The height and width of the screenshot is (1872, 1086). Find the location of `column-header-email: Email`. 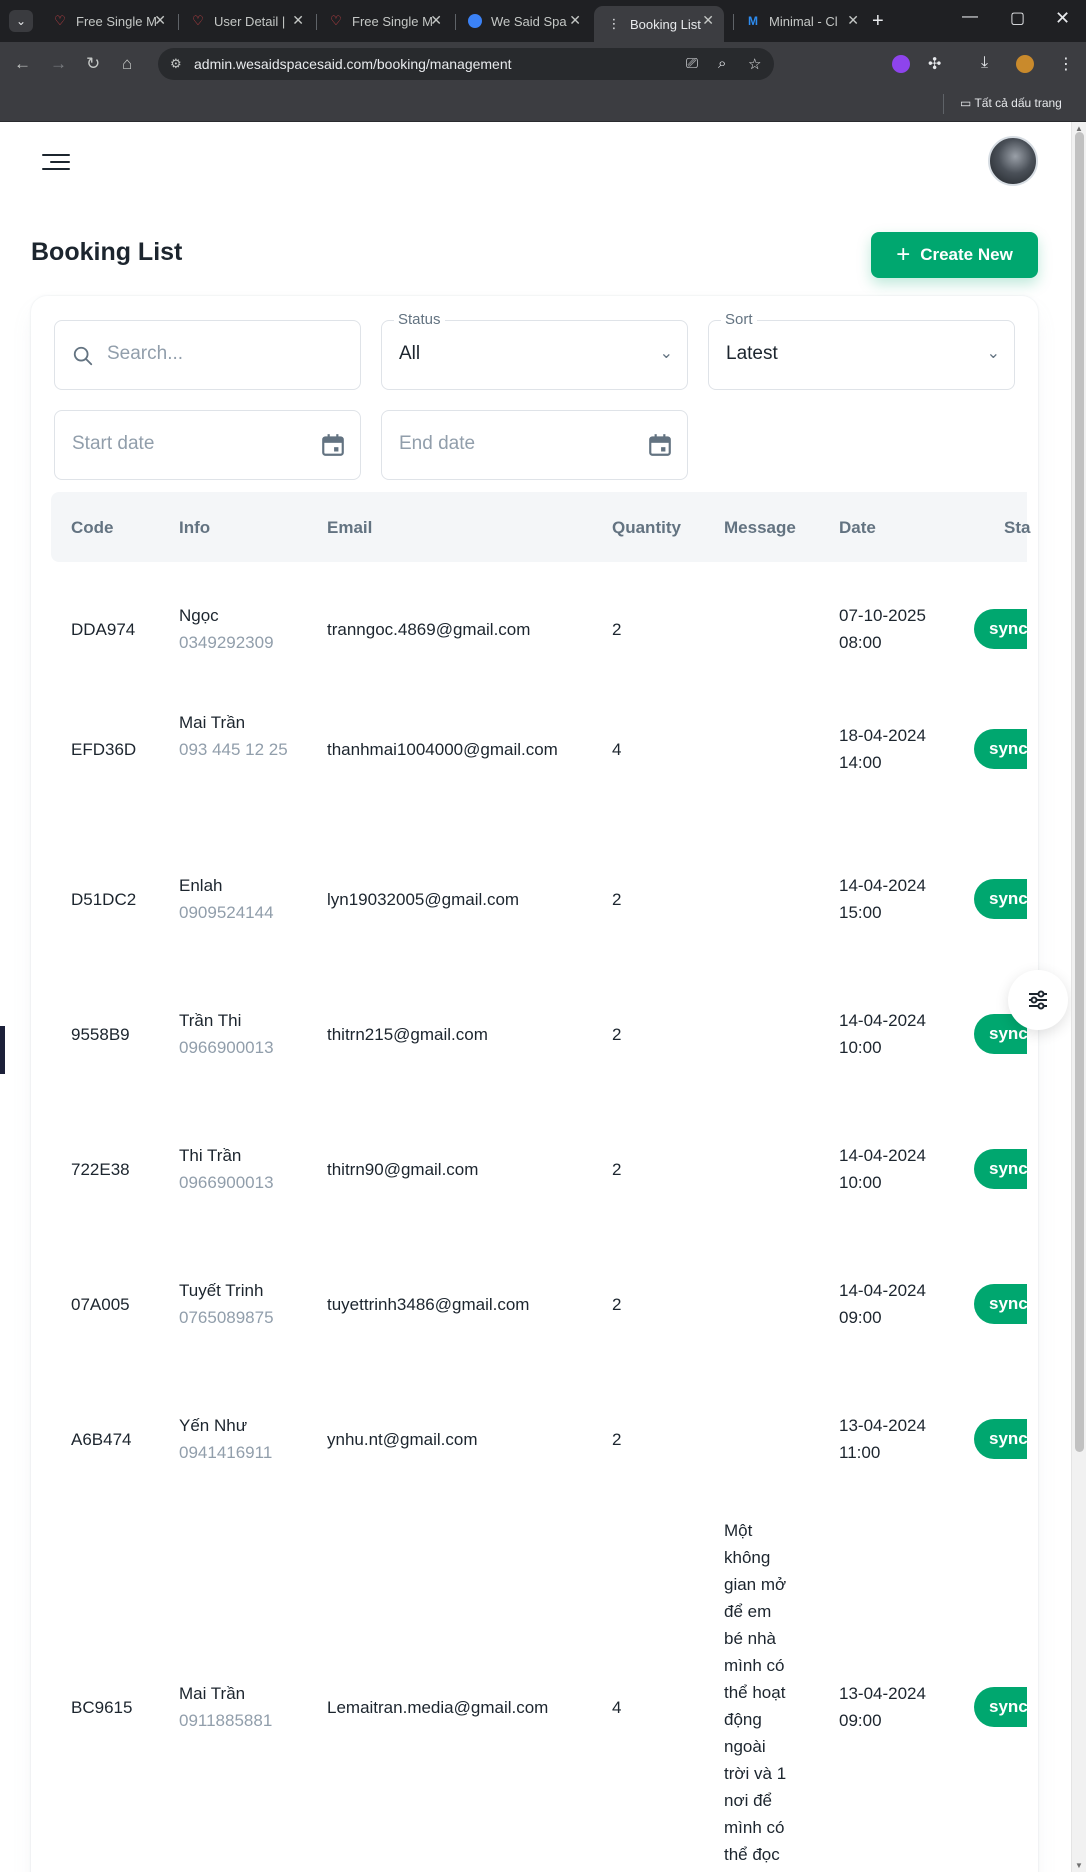

column-header-email: Email is located at coordinates (349, 528).